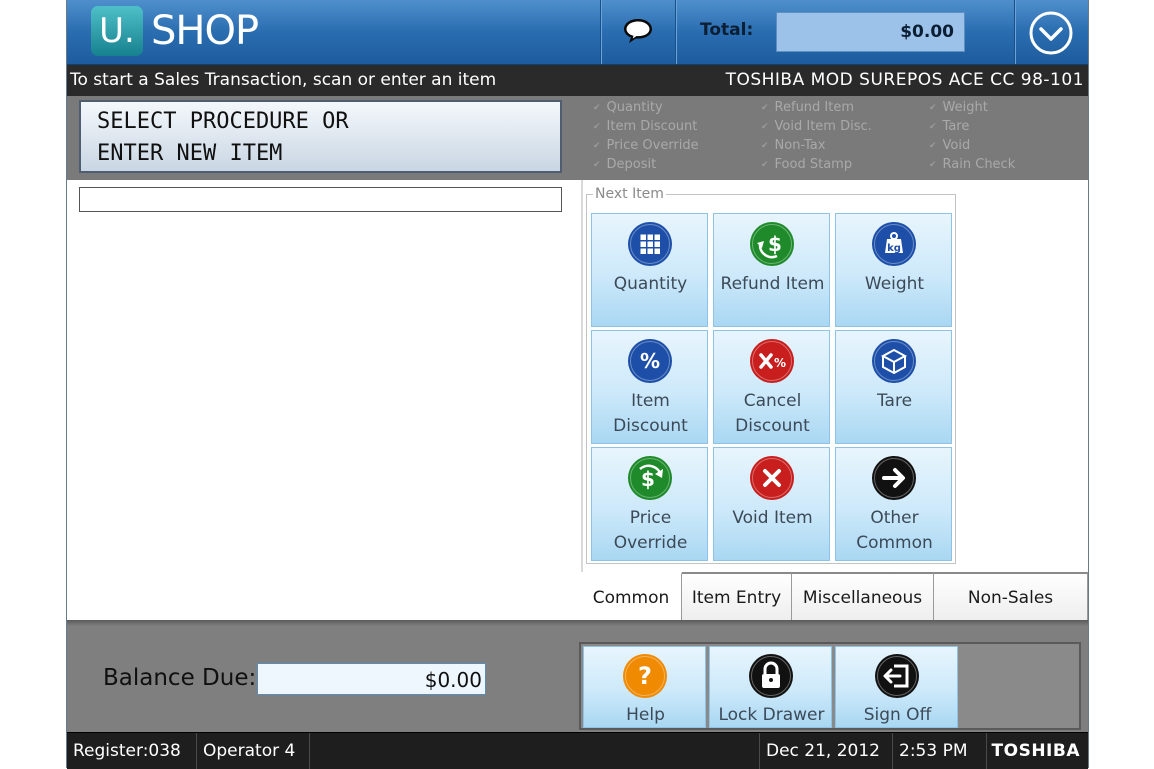 Image resolution: width=1154 pixels, height=769 pixels. I want to click on tab-non-sales: Non-Sales, so click(1011, 596).